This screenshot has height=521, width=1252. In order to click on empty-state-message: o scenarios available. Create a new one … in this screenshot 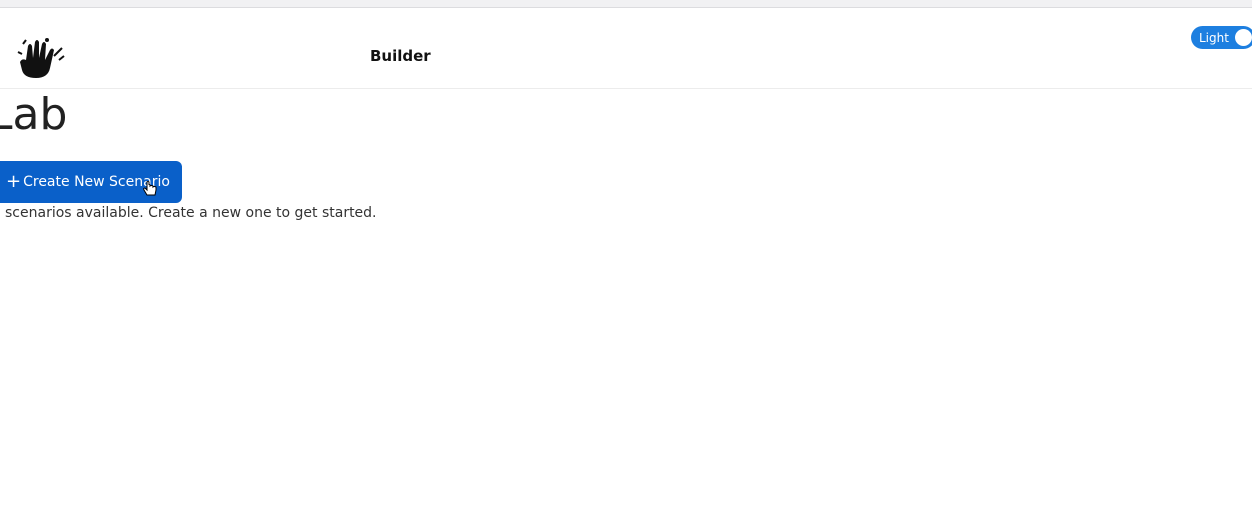, I will do `click(188, 213)`.